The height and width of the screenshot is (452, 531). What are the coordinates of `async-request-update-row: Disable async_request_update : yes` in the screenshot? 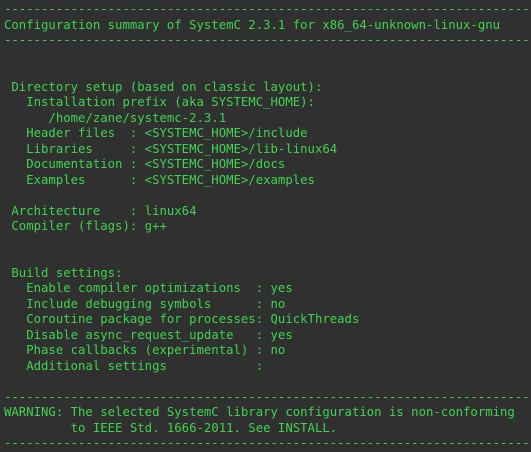 It's located at (148, 334).